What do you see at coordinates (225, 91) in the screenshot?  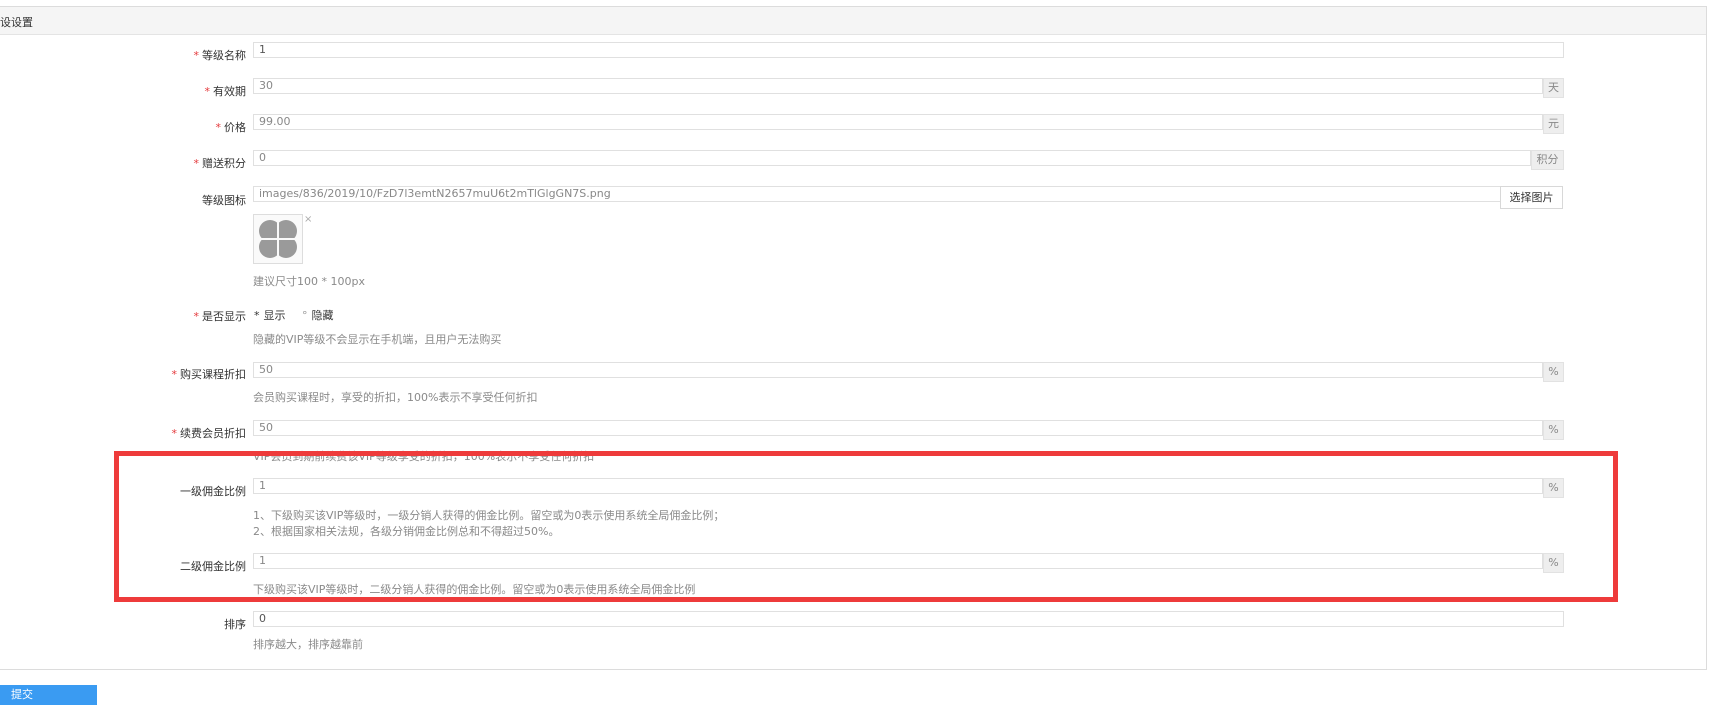 I see `validity-label: * 有效期` at bounding box center [225, 91].